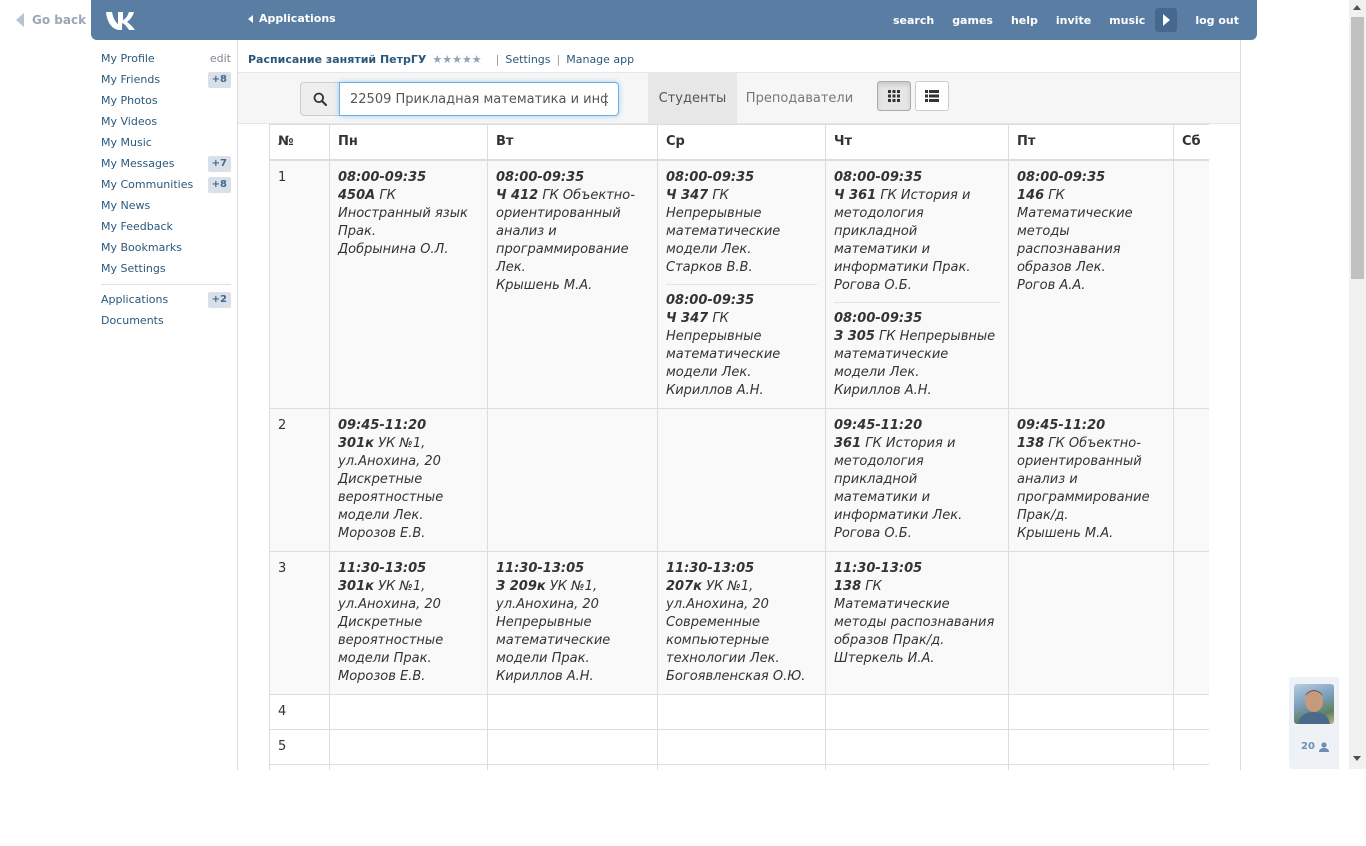  I want to click on search-button, so click(319, 99).